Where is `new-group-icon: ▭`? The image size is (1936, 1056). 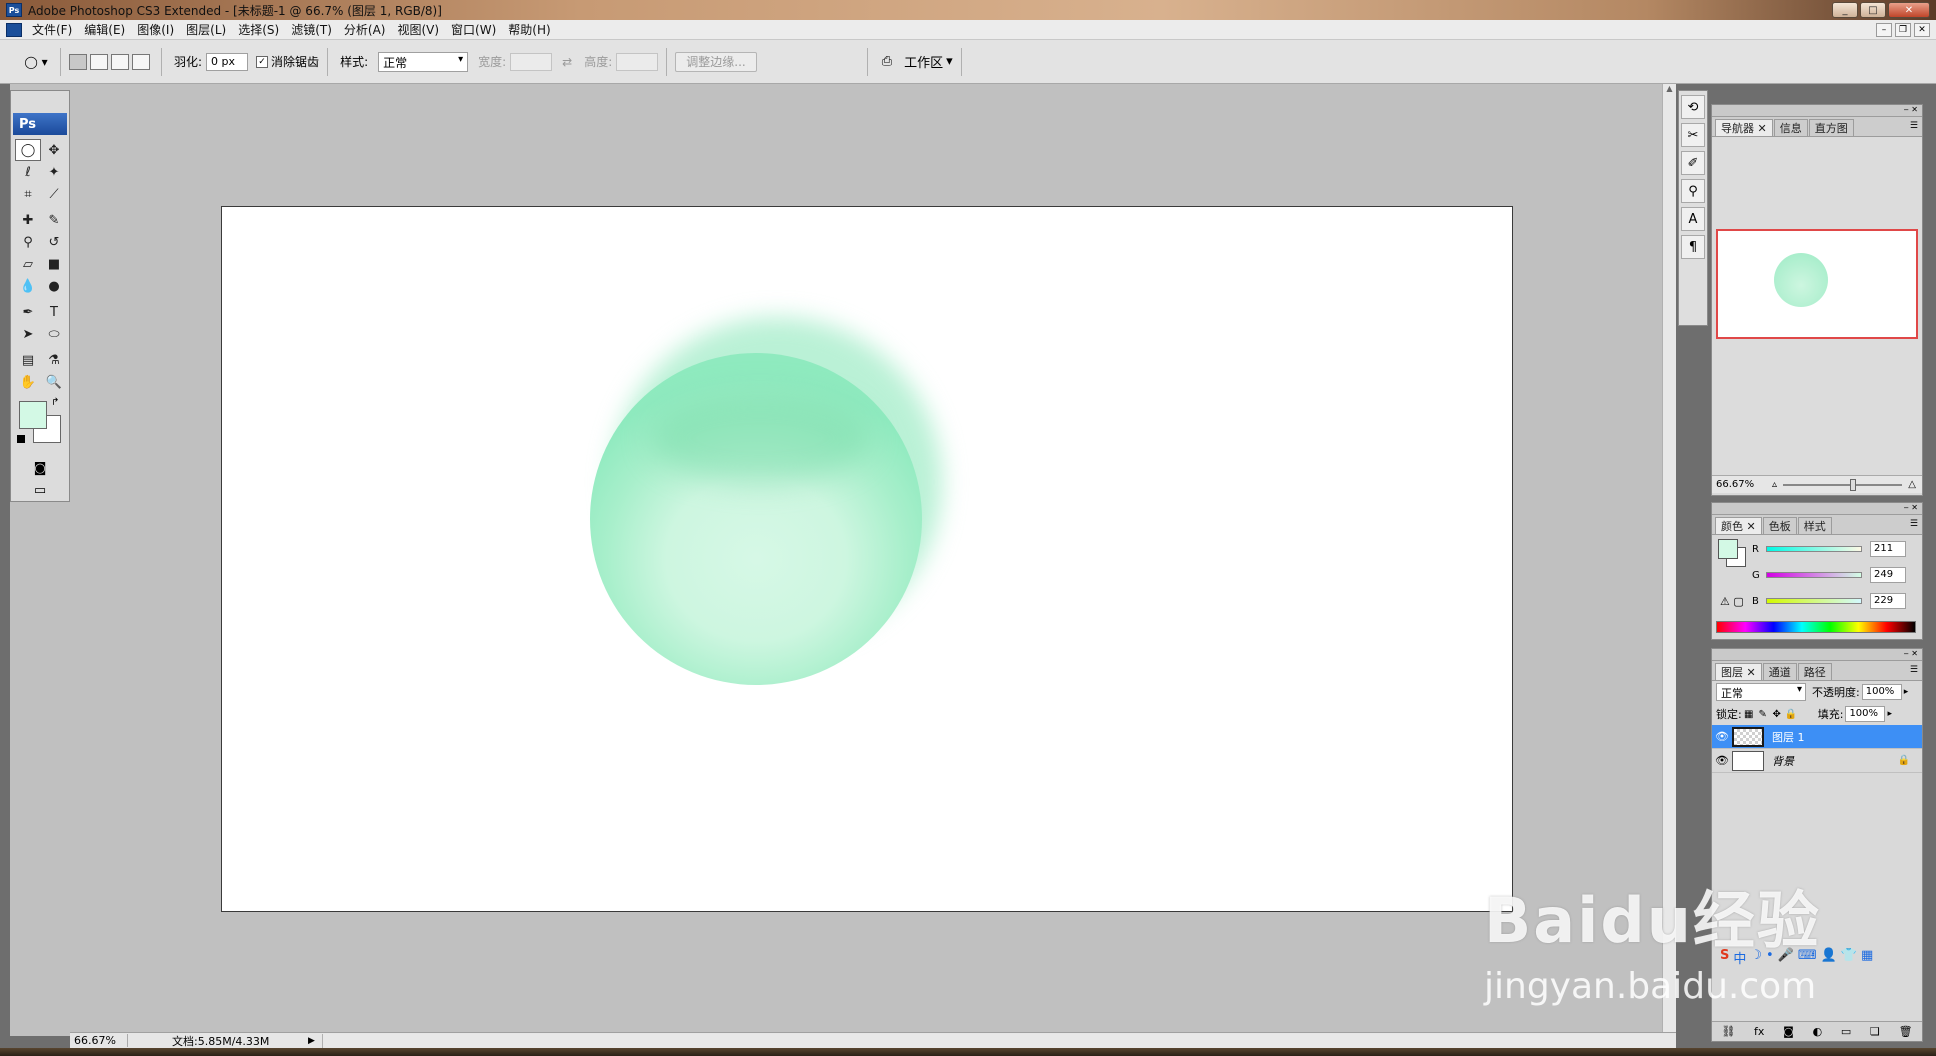
new-group-icon: ▭ is located at coordinates (1846, 1031).